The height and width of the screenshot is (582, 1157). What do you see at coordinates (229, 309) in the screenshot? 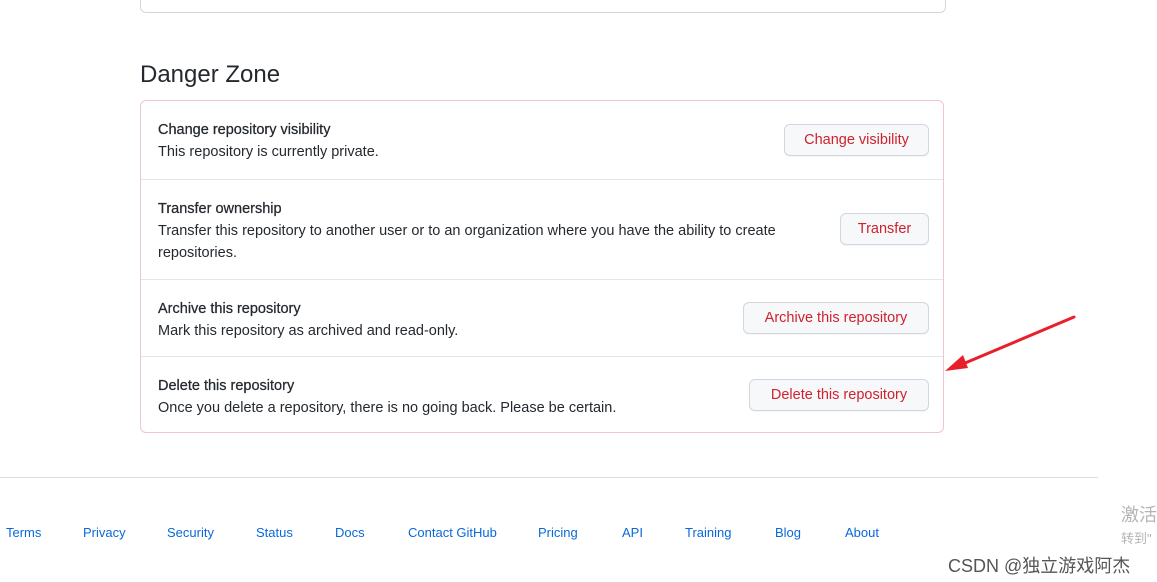
I see `archive-title: Archive this repository` at bounding box center [229, 309].